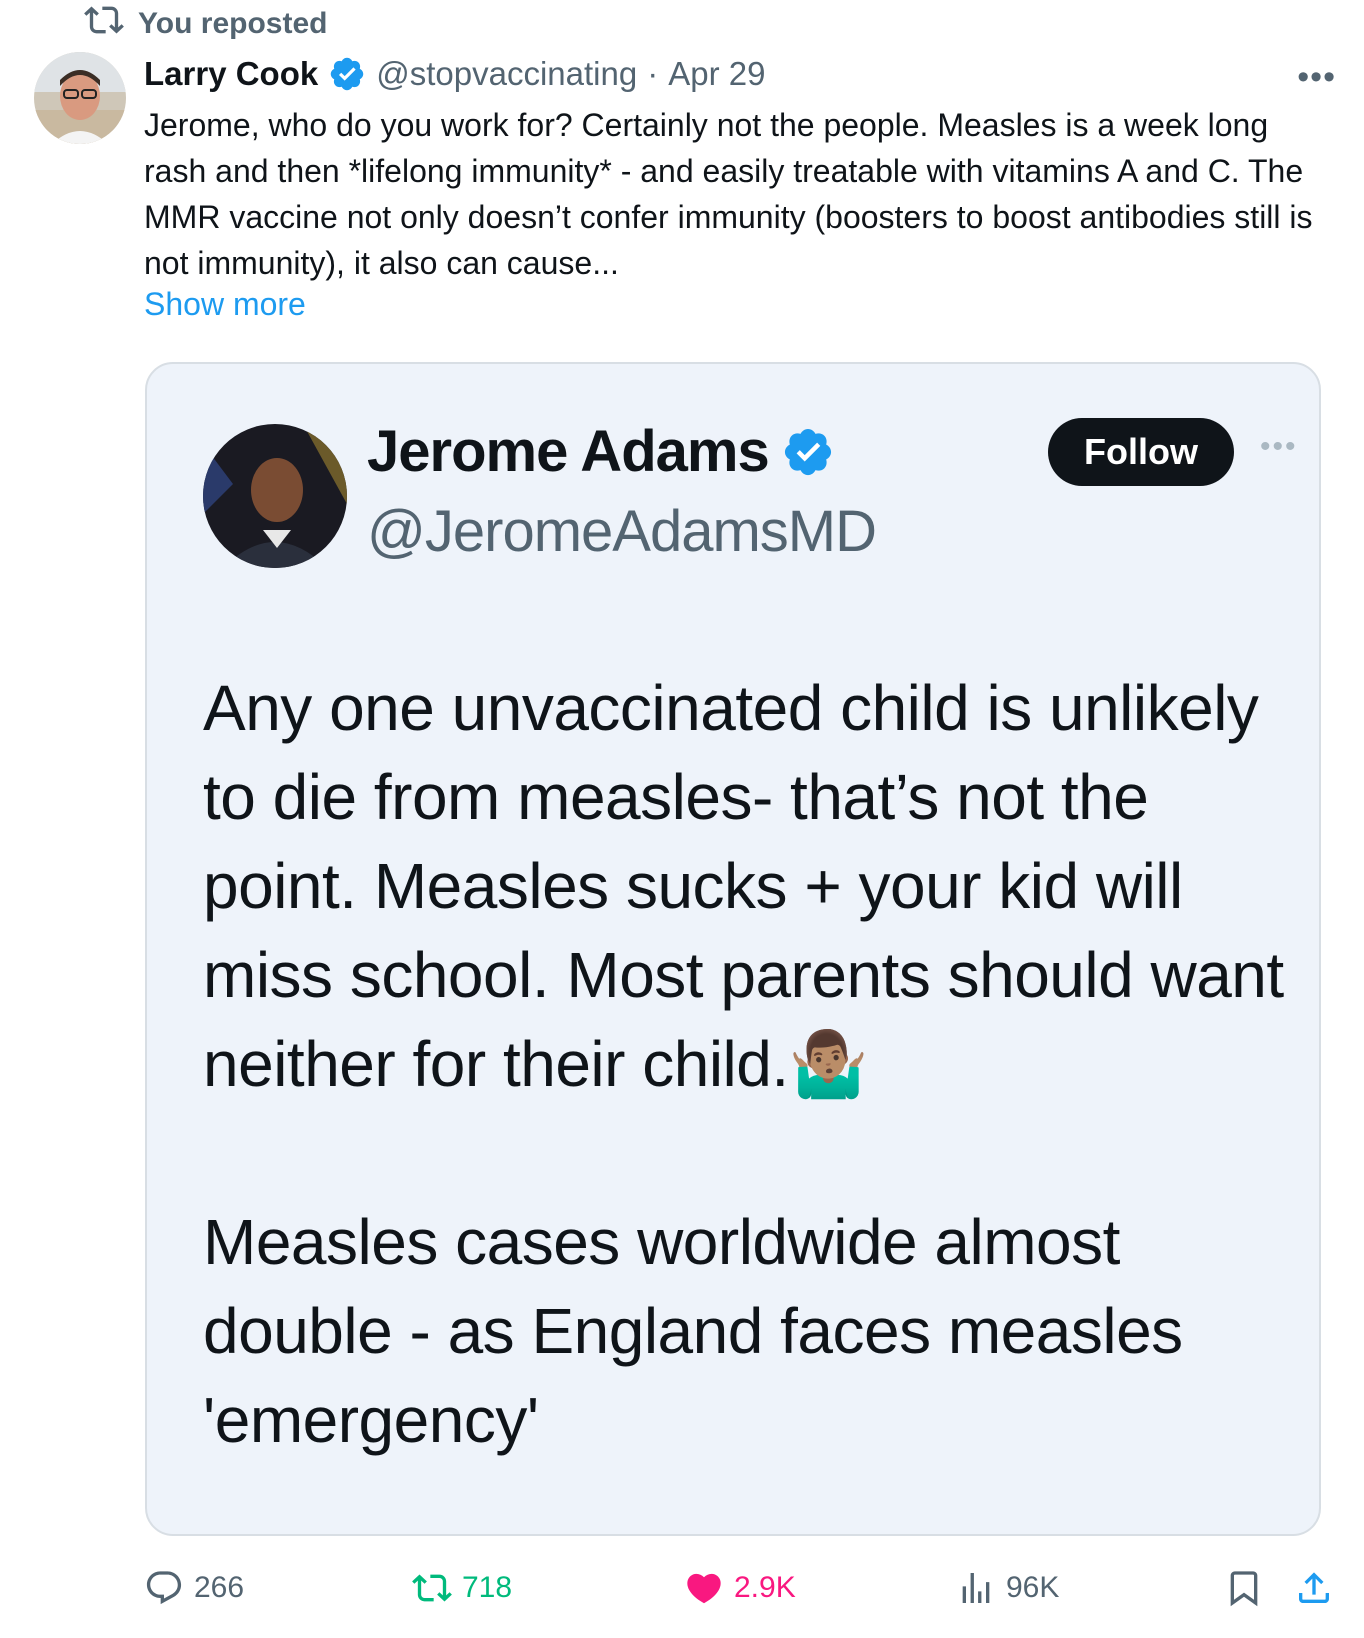 This screenshot has width=1364, height=1638. What do you see at coordinates (80, 98) in the screenshot?
I see `author-avatar` at bounding box center [80, 98].